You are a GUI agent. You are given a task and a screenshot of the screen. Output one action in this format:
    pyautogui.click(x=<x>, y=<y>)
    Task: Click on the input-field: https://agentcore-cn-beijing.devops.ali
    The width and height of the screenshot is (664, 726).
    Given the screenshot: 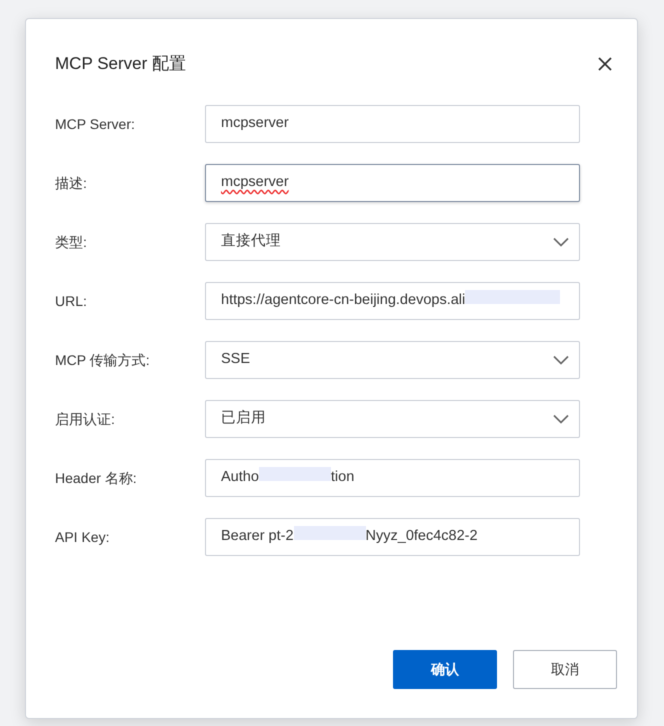 What is the action you would take?
    pyautogui.click(x=392, y=301)
    